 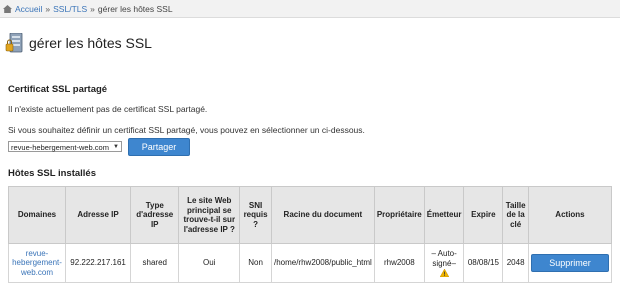 What do you see at coordinates (155, 215) in the screenshot?
I see `col-header-ip-type: Type d'adresse IP` at bounding box center [155, 215].